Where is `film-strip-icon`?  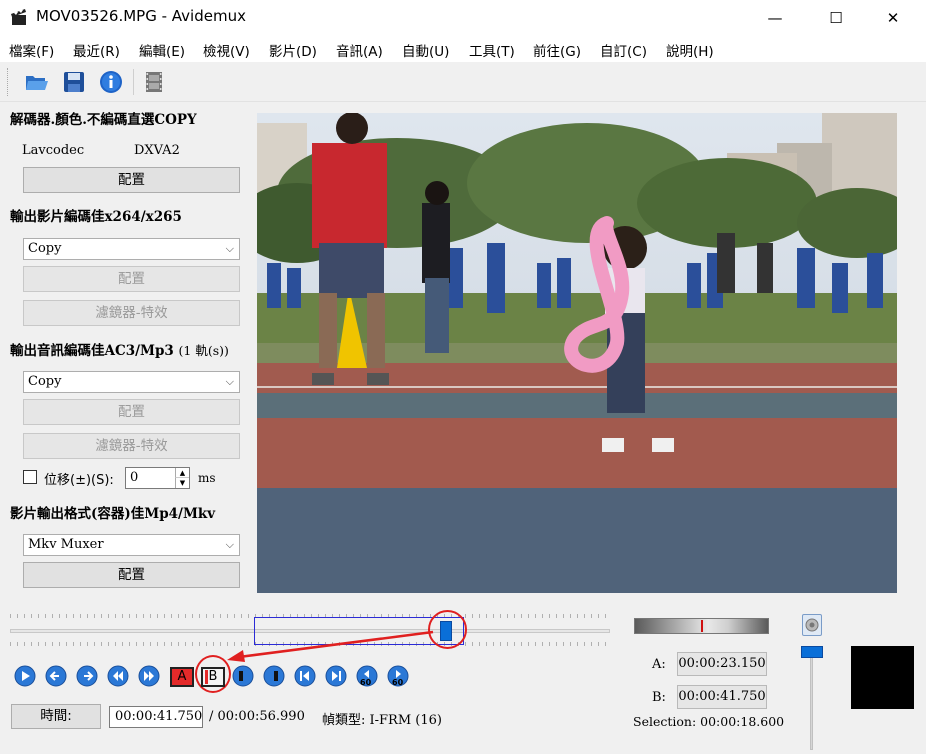
film-strip-icon is located at coordinates (154, 82).